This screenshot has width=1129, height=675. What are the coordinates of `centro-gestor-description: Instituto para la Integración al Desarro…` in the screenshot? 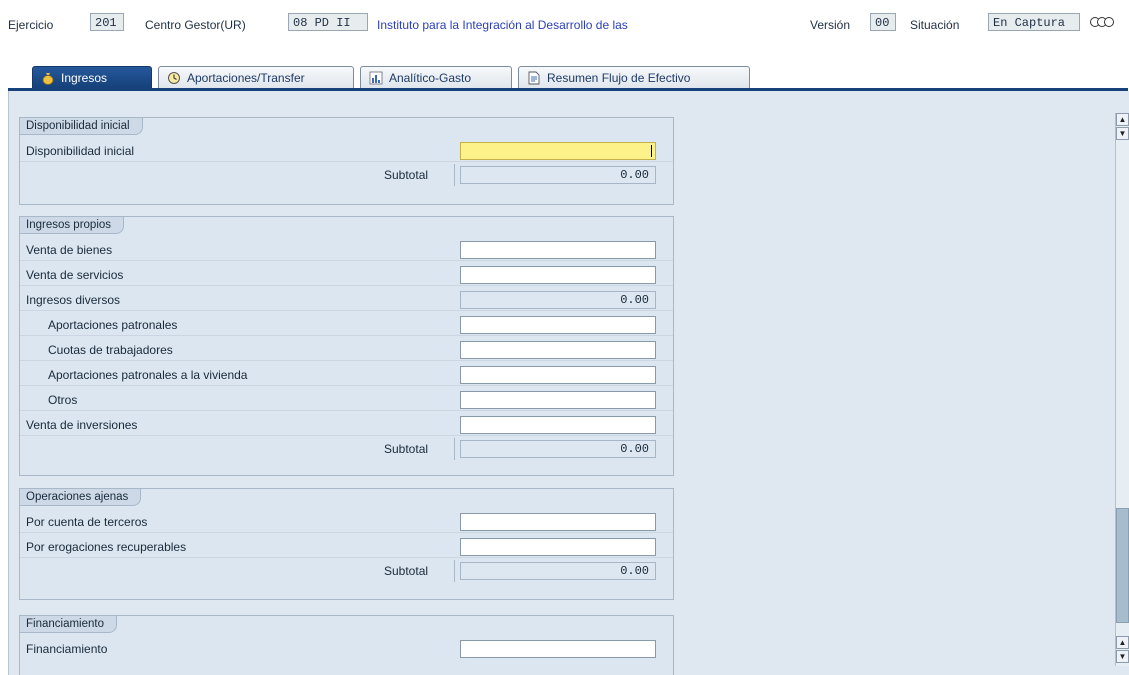 It's located at (502, 25).